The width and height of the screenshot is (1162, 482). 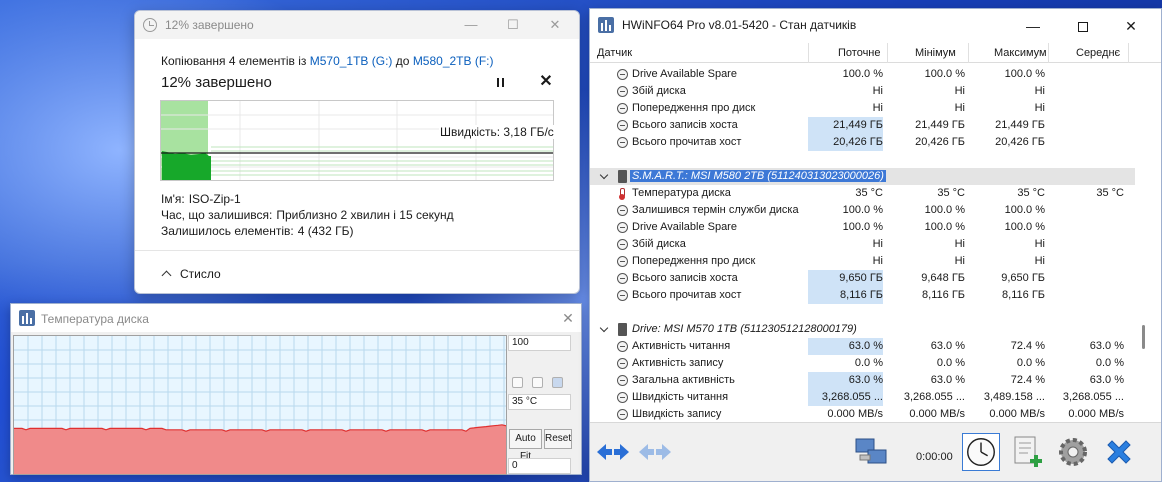 I want to click on temp-titlebar: Температура диска ✕, so click(x=296, y=318).